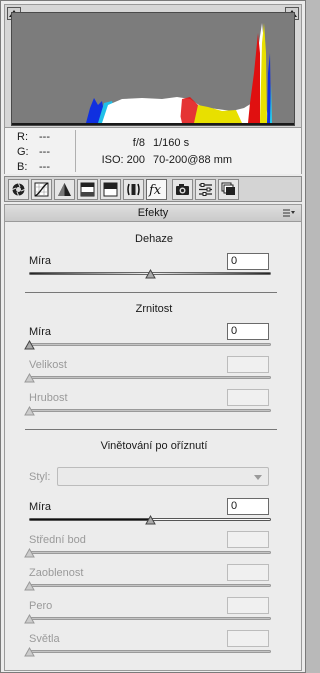 Image resolution: width=320 pixels, height=673 pixels. Describe the element at coordinates (150, 344) in the screenshot. I see `grain-amount-slider-track` at that location.